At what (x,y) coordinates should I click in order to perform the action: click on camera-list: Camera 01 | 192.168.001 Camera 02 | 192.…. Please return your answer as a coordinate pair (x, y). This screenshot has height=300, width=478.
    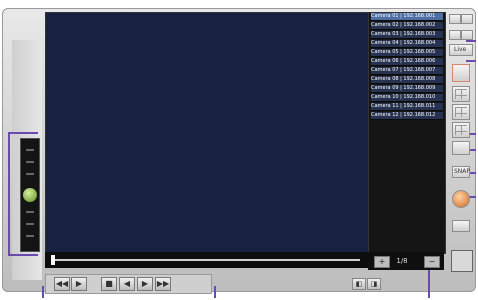
    Looking at the image, I should click on (407, 133).